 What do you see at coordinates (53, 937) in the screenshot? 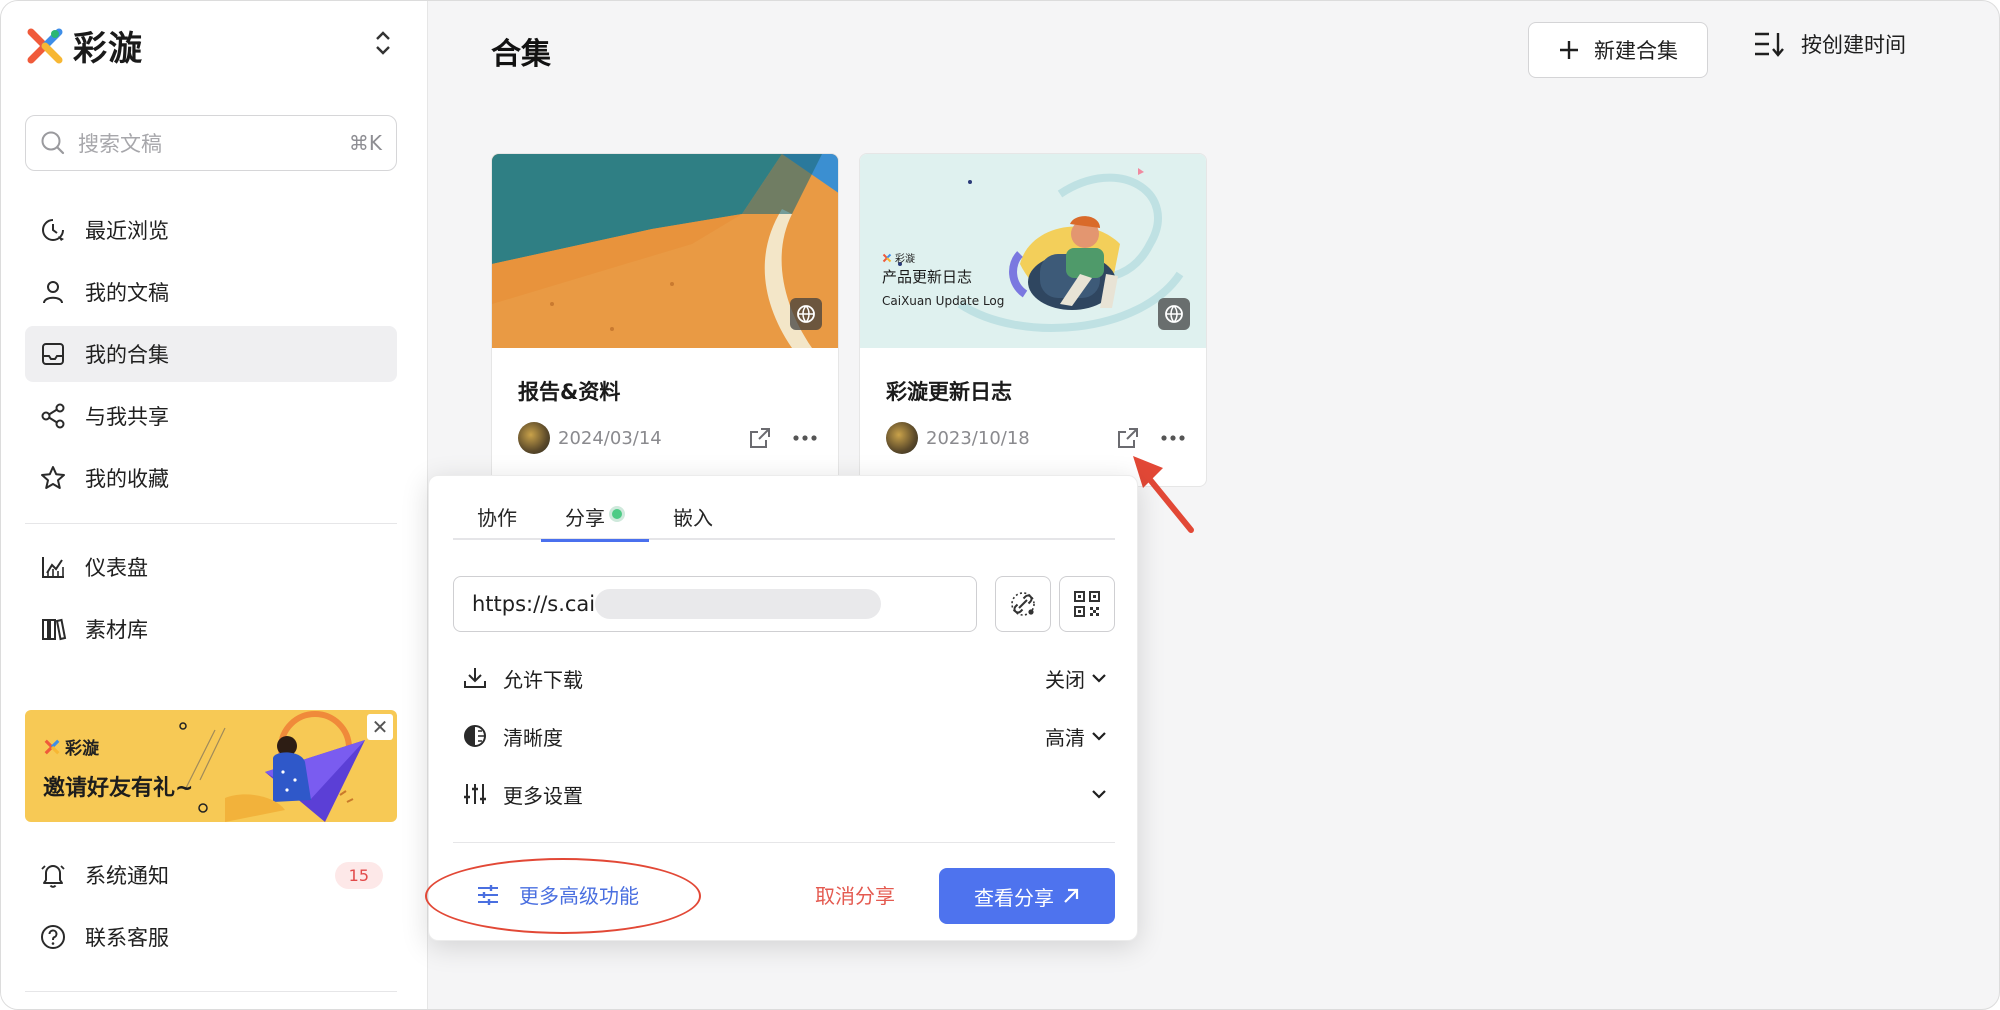
I see `help-icon` at bounding box center [53, 937].